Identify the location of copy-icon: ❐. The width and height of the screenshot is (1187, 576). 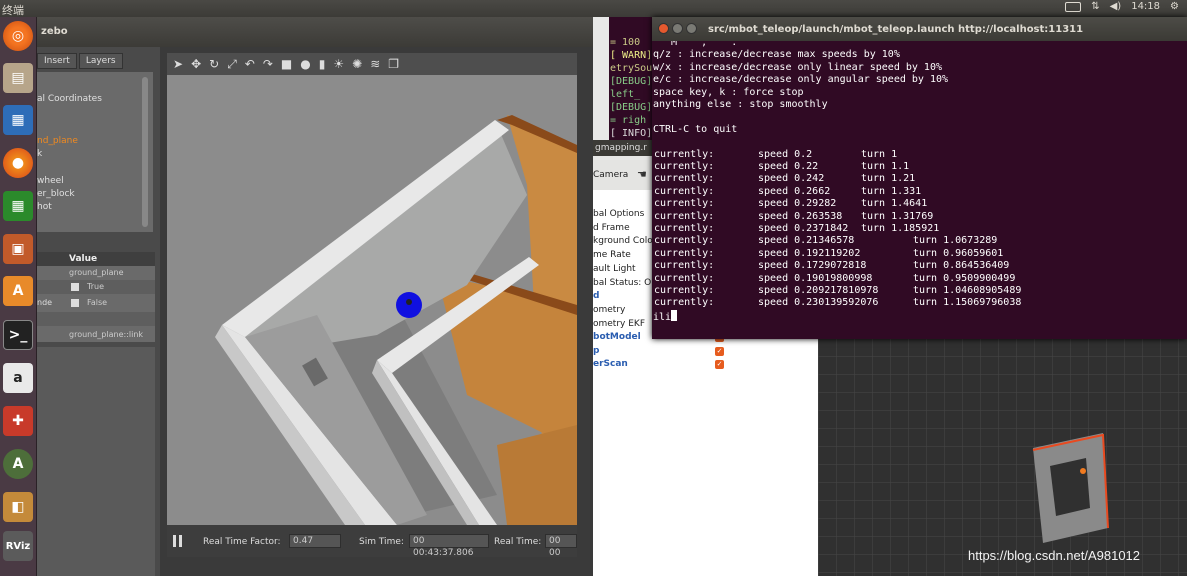
(393, 64).